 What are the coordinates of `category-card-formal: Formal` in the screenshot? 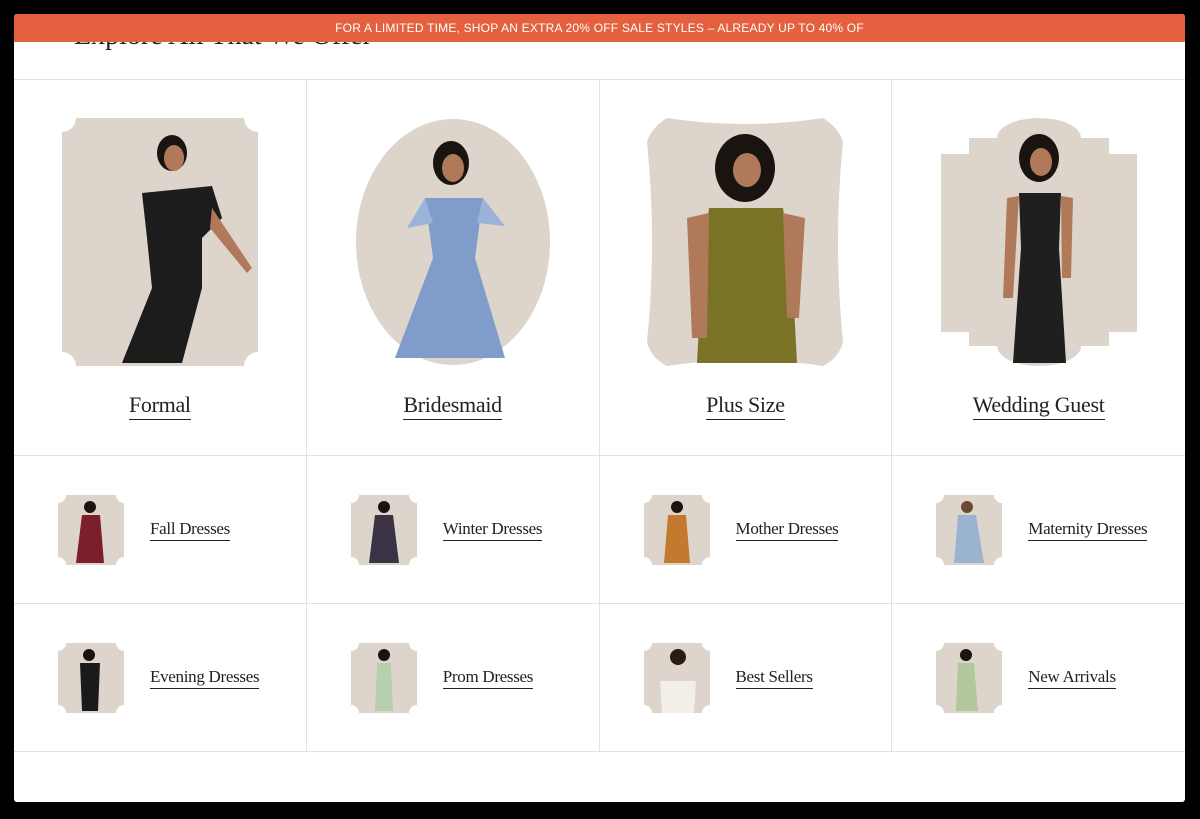 It's located at (160, 267).